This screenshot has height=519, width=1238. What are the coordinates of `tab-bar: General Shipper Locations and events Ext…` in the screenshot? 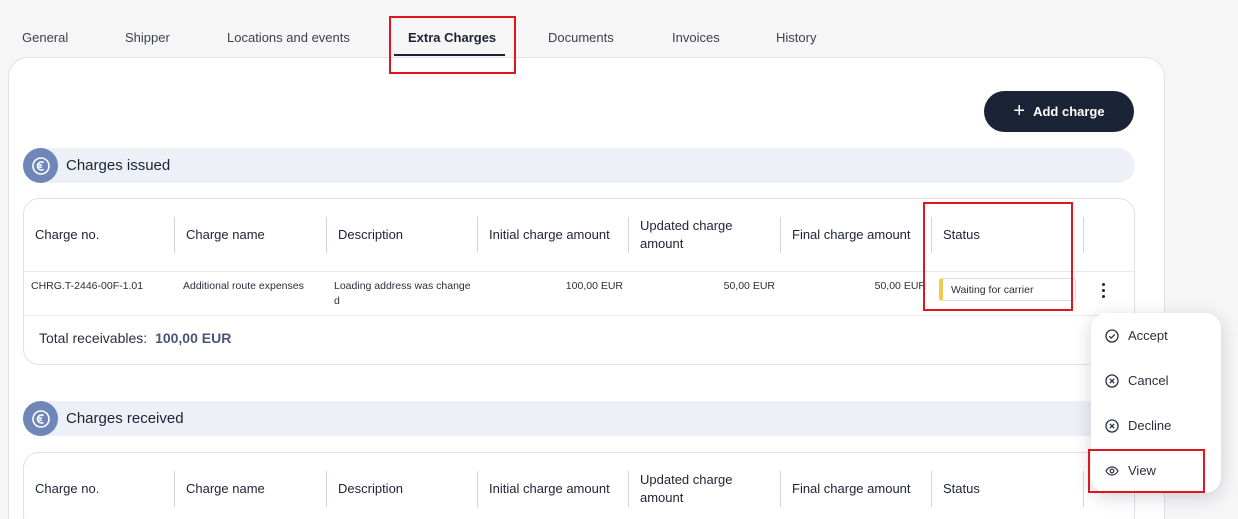 It's located at (619, 29).